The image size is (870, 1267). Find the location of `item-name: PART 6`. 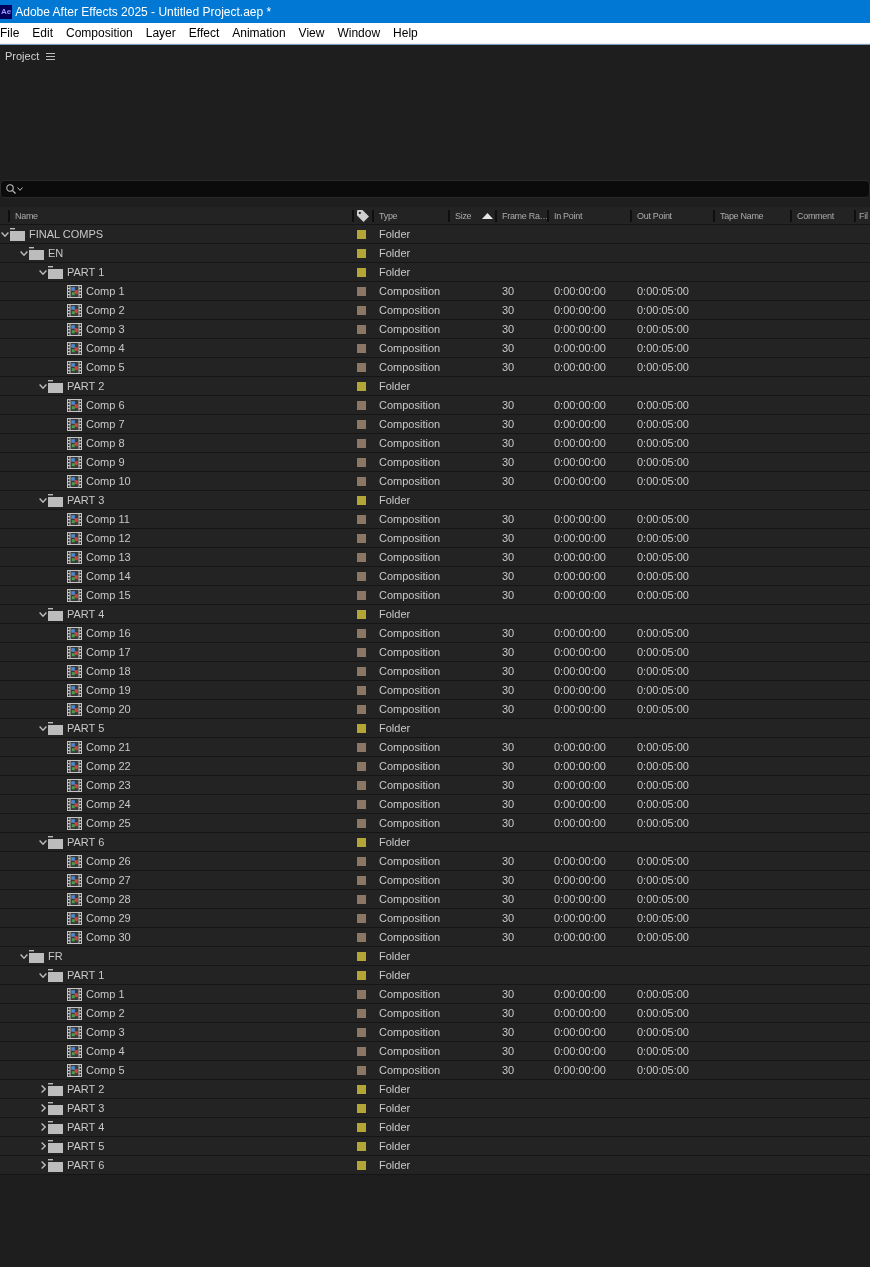

item-name: PART 6 is located at coordinates (86, 1165).